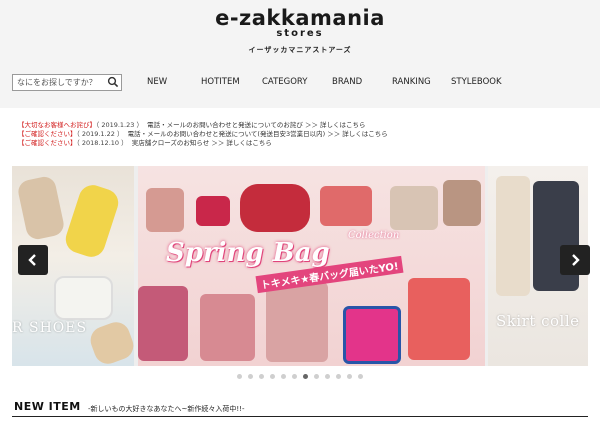 The height and width of the screenshot is (425, 600). I want to click on search-box: なにをお探しですか？, so click(67, 82).